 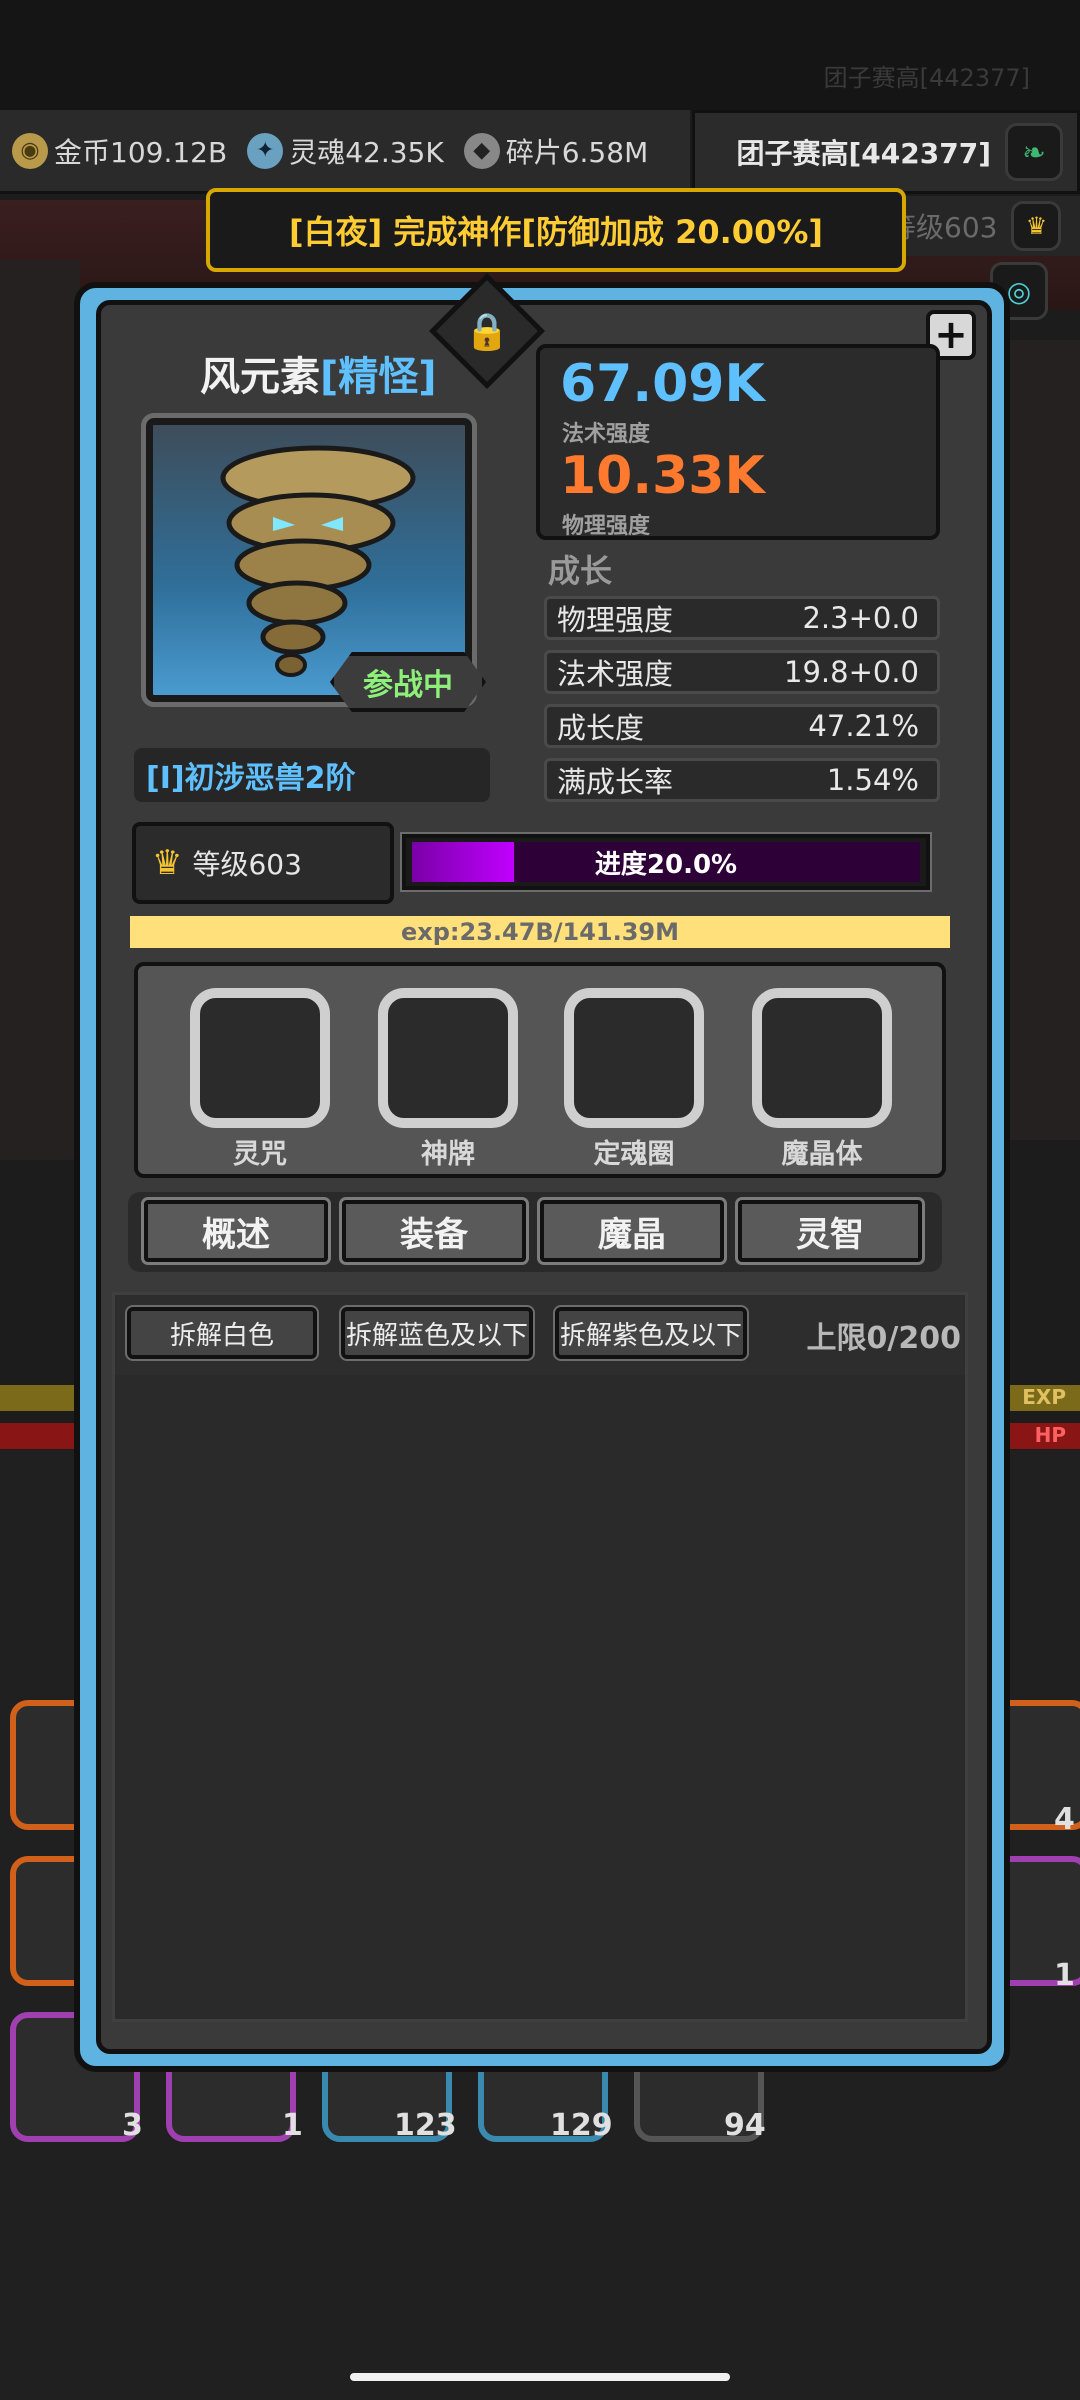 What do you see at coordinates (606, 526) in the screenshot?
I see `physical-power-label: 物理强度` at bounding box center [606, 526].